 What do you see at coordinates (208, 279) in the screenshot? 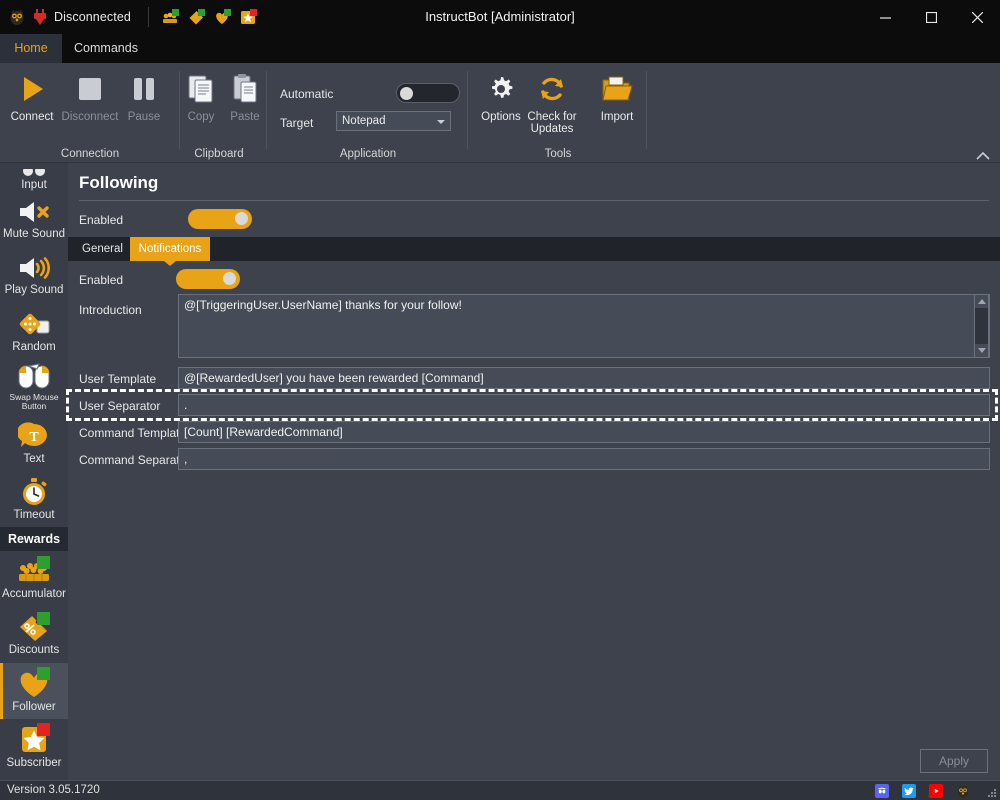
I see `notifications-enabled-toggle` at bounding box center [208, 279].